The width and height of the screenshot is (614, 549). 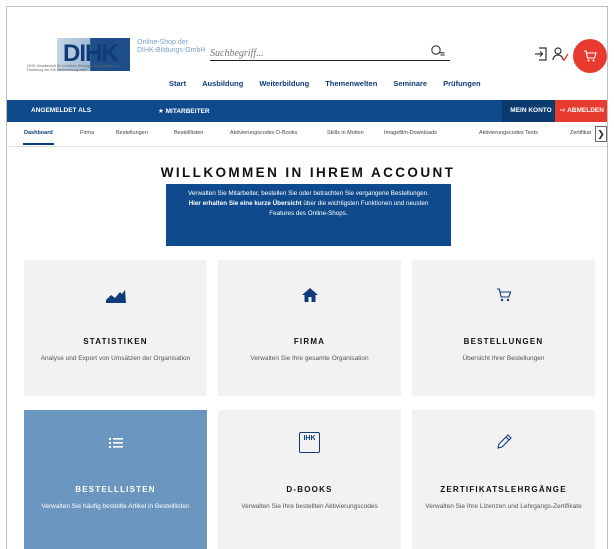 I want to click on list-icon, so click(x=115, y=443).